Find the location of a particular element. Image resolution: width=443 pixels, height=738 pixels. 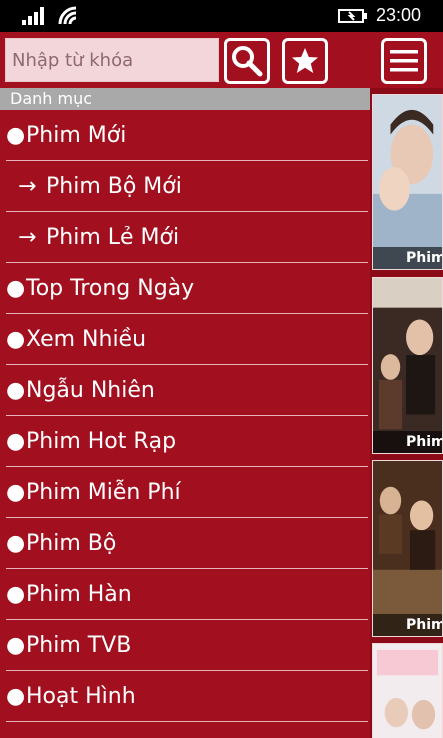

menu-item-phim-bo: ● Phim Bộ is located at coordinates (187, 543).